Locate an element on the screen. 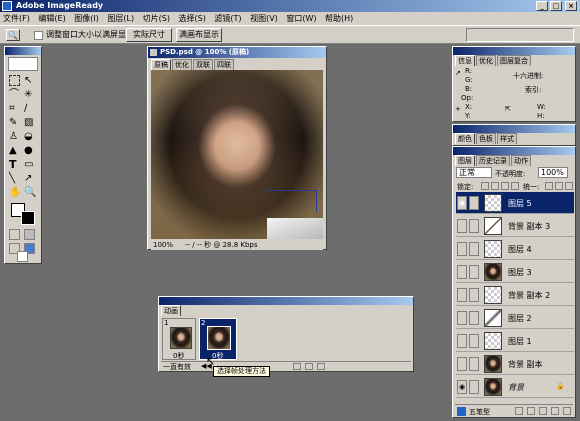 The image size is (580, 421). menu-help: 帮助(H) is located at coordinates (339, 18).